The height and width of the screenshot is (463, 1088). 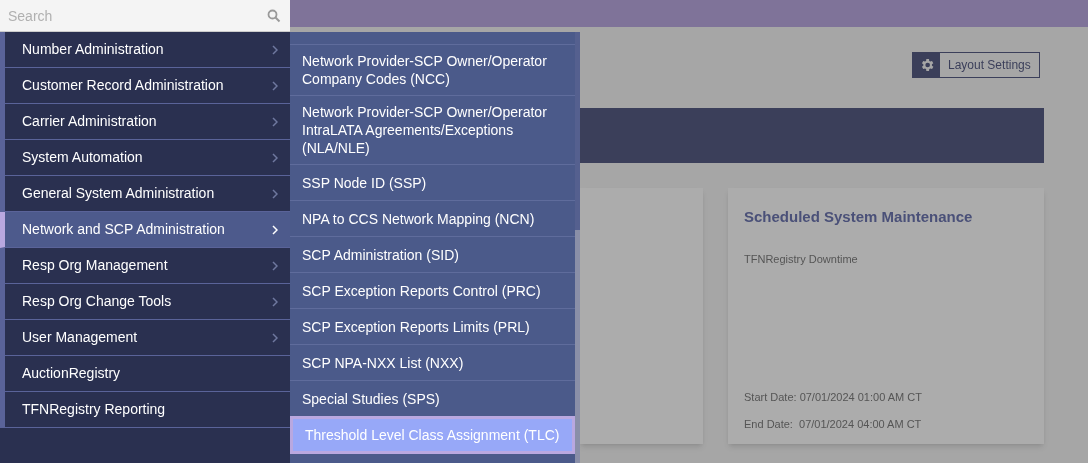 What do you see at coordinates (145, 50) in the screenshot?
I see `menu-item: Number Administration` at bounding box center [145, 50].